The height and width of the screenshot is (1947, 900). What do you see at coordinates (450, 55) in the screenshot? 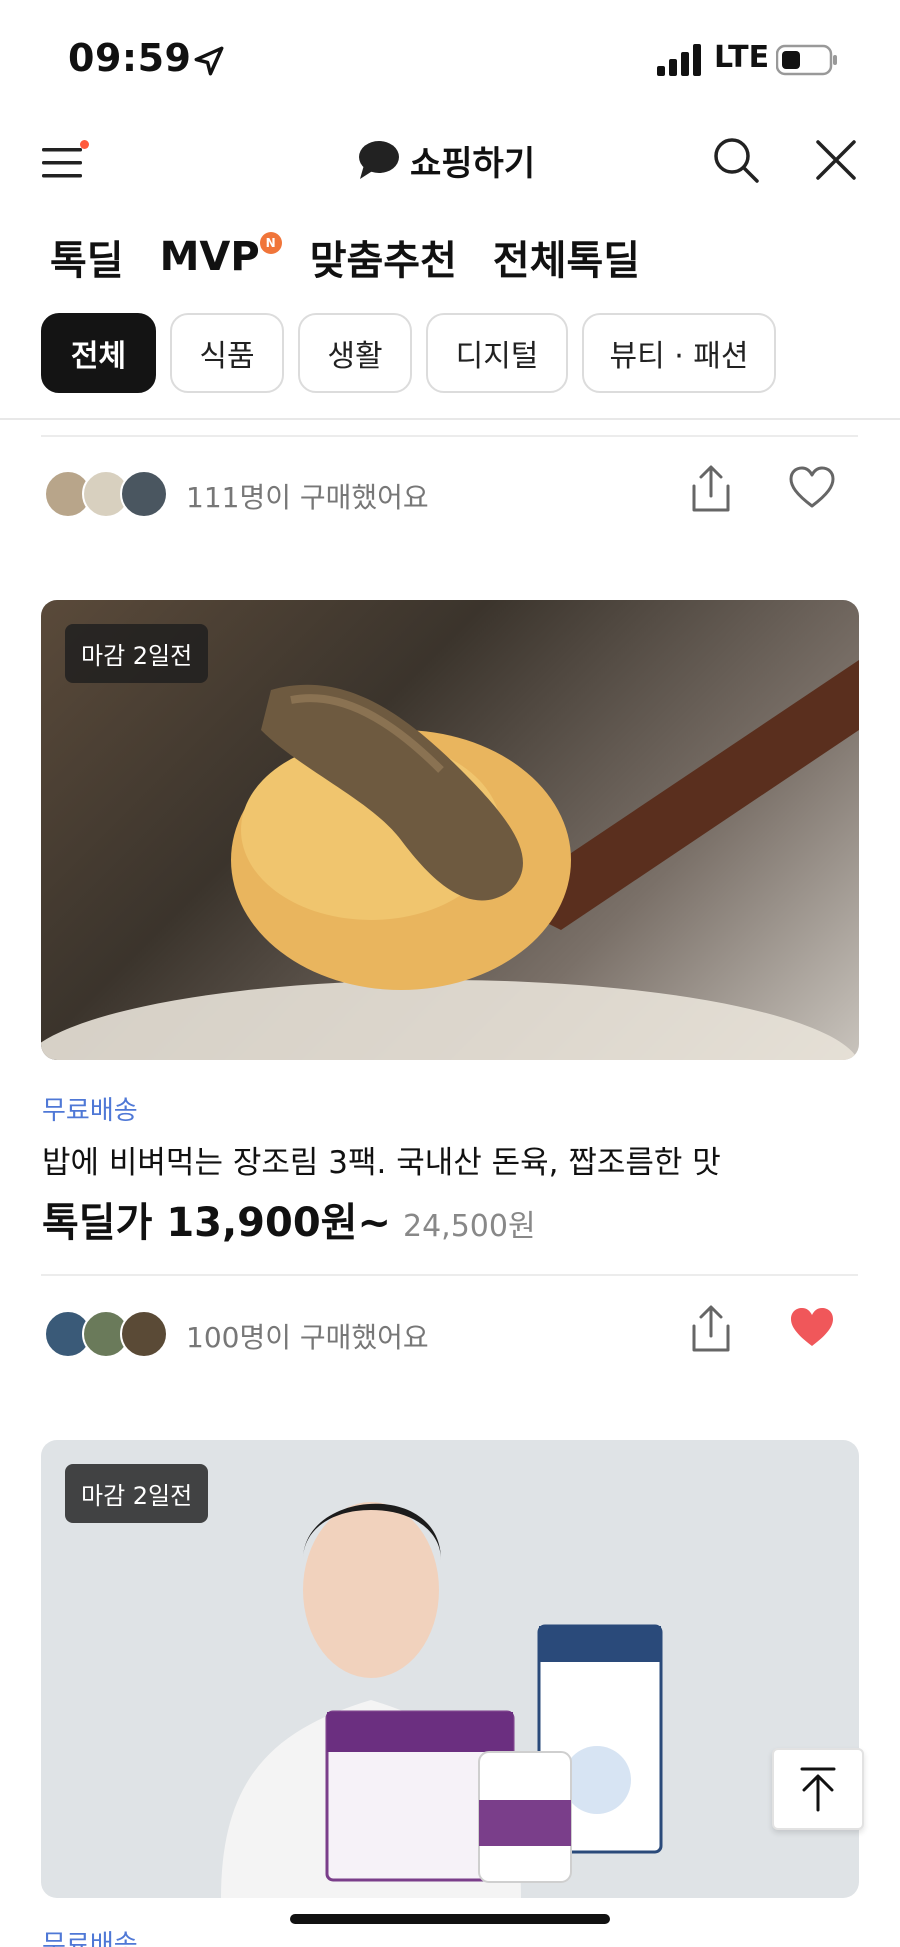
I see `status-bar: 09:59 LTE` at bounding box center [450, 55].